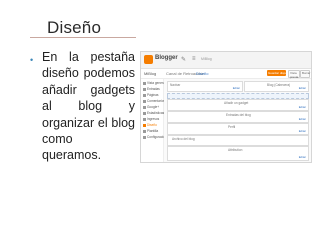  What do you see at coordinates (144, 95) in the screenshot?
I see `pages-icon` at bounding box center [144, 95].